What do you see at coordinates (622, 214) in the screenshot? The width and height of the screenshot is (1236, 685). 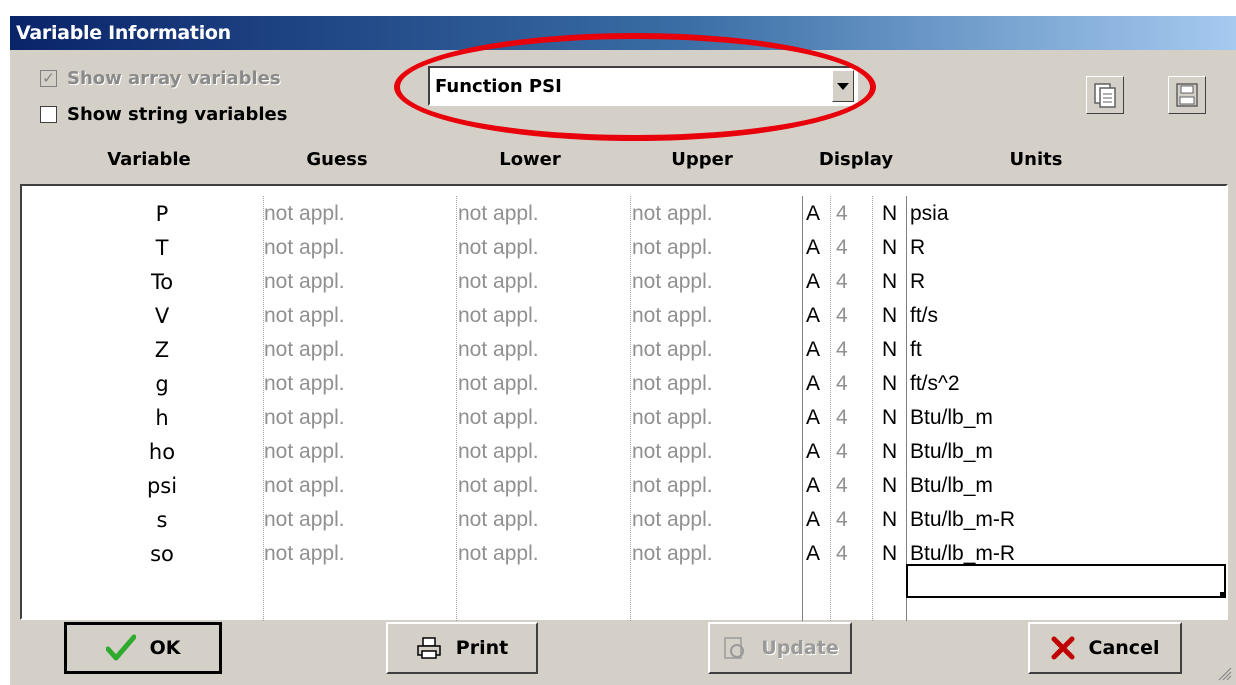 I see `table-row: Pnot appl. not appl. not appl. A 4 Npsia` at bounding box center [622, 214].